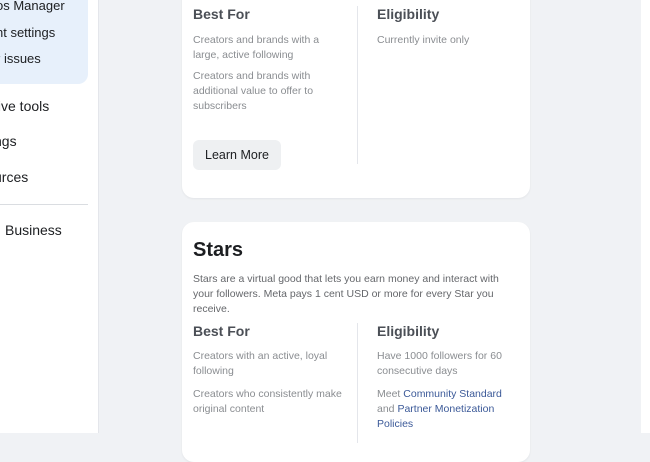  Describe the element at coordinates (452, 394) in the screenshot. I see `community-standard-link: Community Standard` at that location.